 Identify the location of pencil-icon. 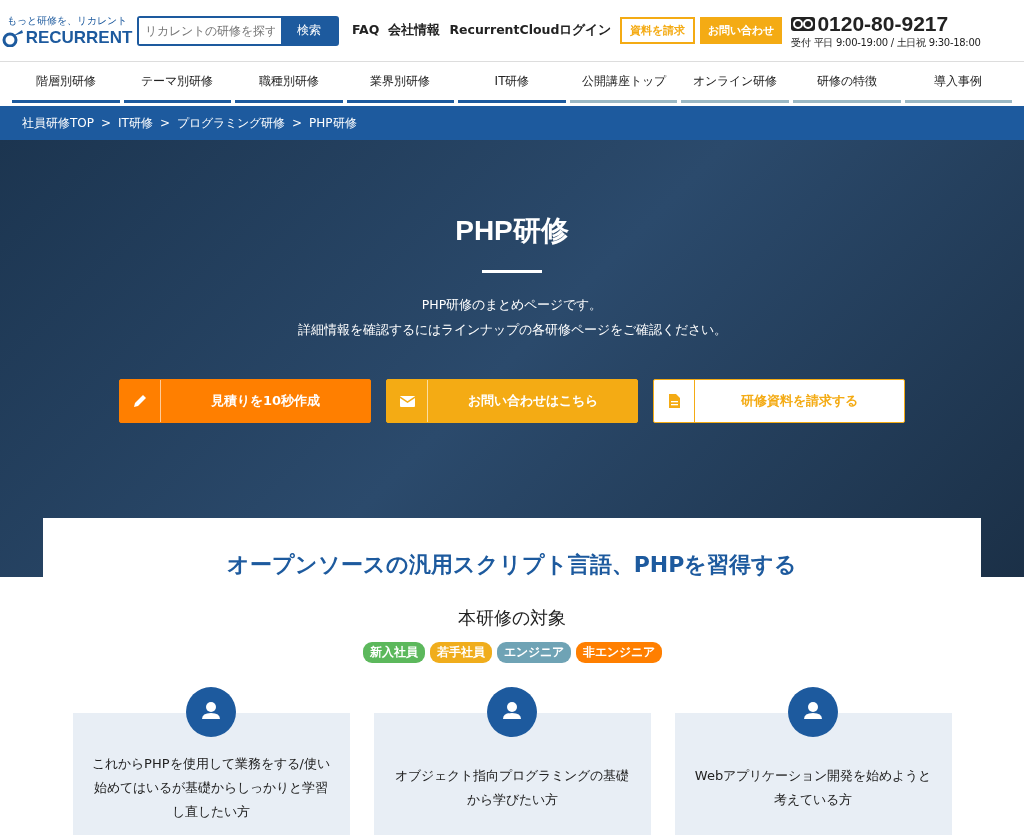
(140, 401).